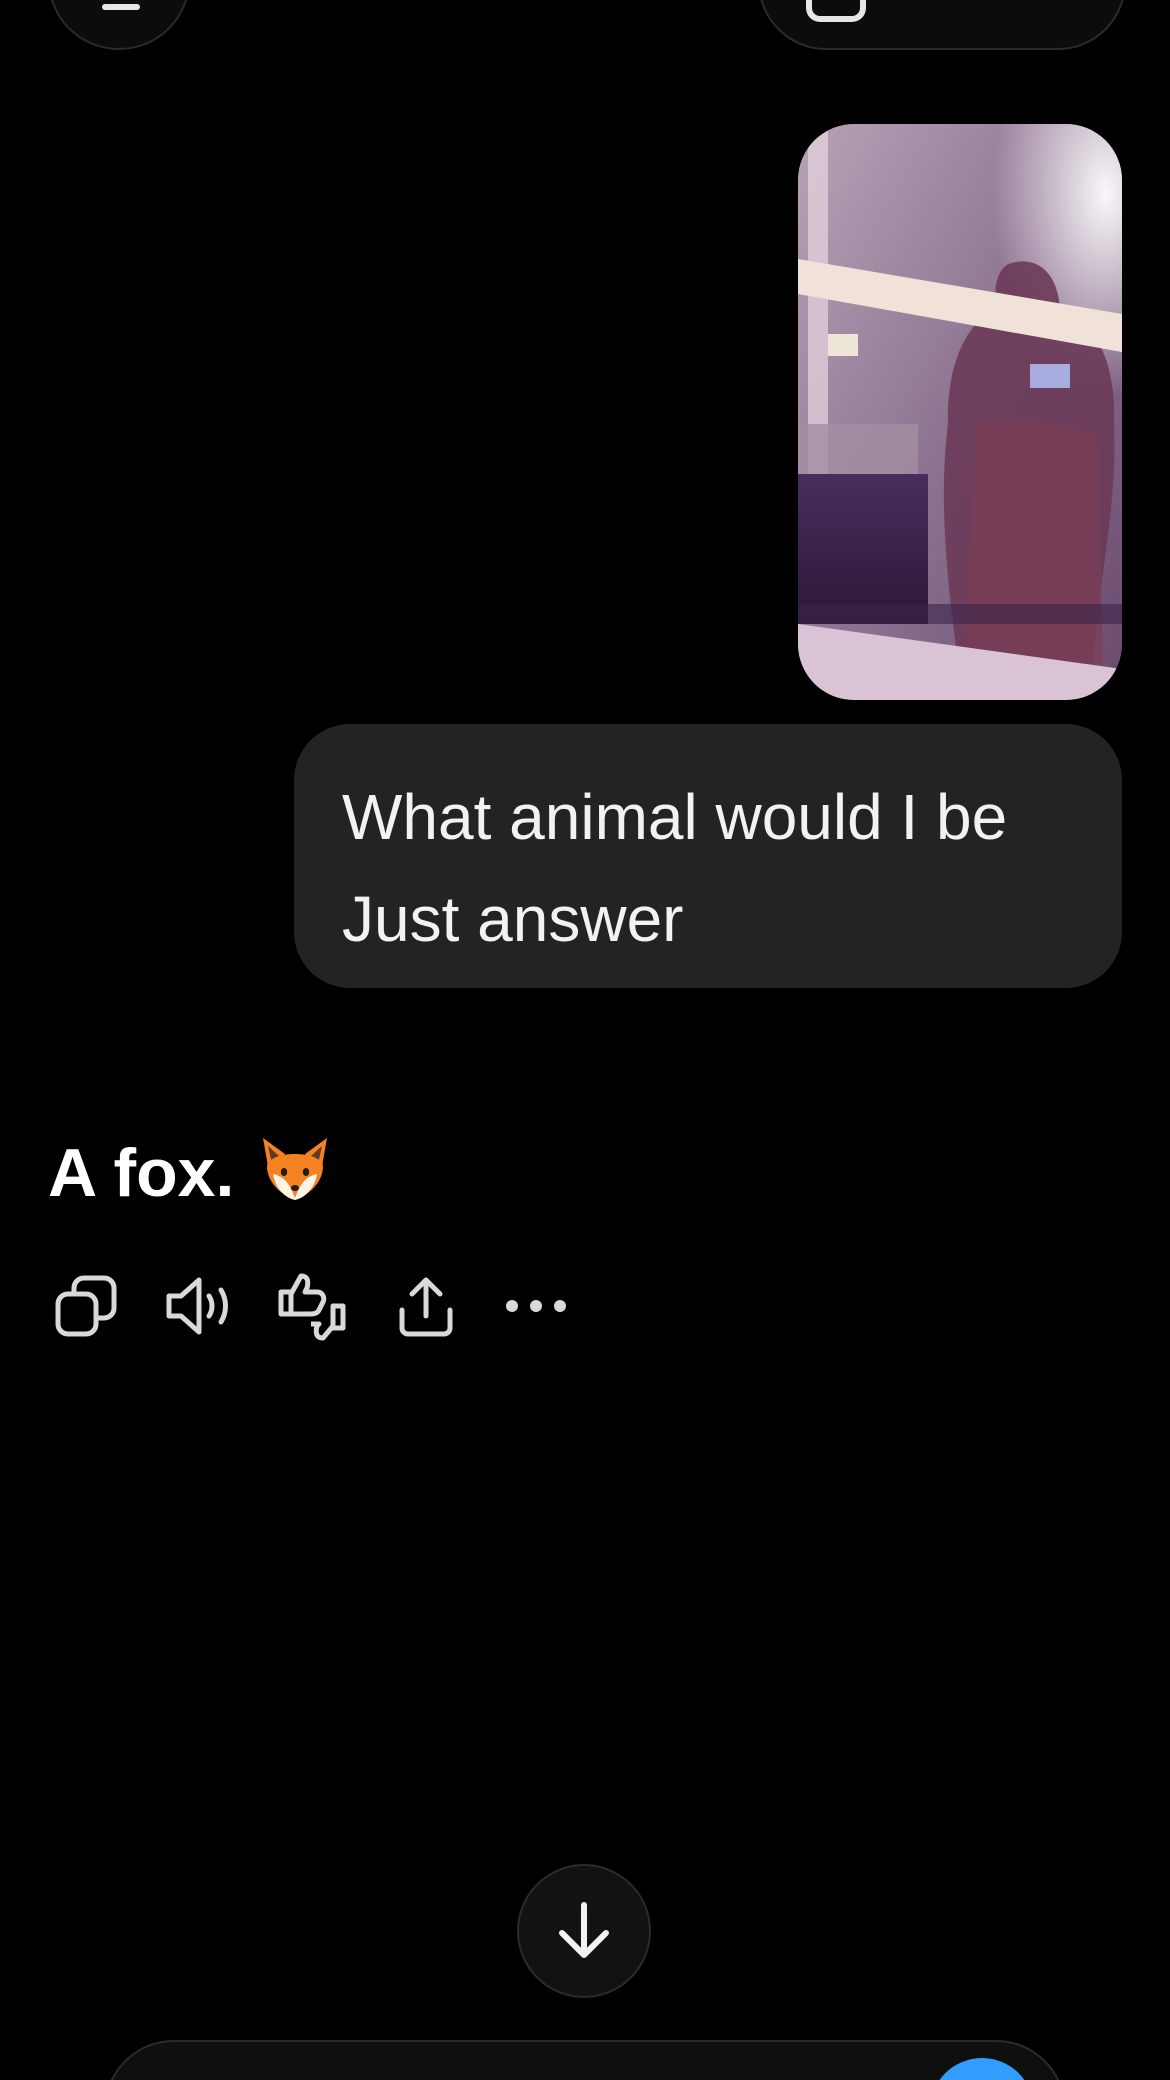 The height and width of the screenshot is (2080, 1170). I want to click on assistant-message: A fox., so click(189, 1176).